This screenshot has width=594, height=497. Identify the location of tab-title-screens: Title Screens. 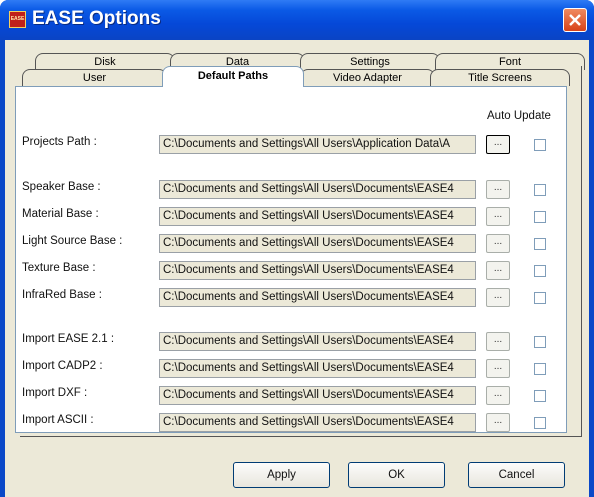
(500, 77).